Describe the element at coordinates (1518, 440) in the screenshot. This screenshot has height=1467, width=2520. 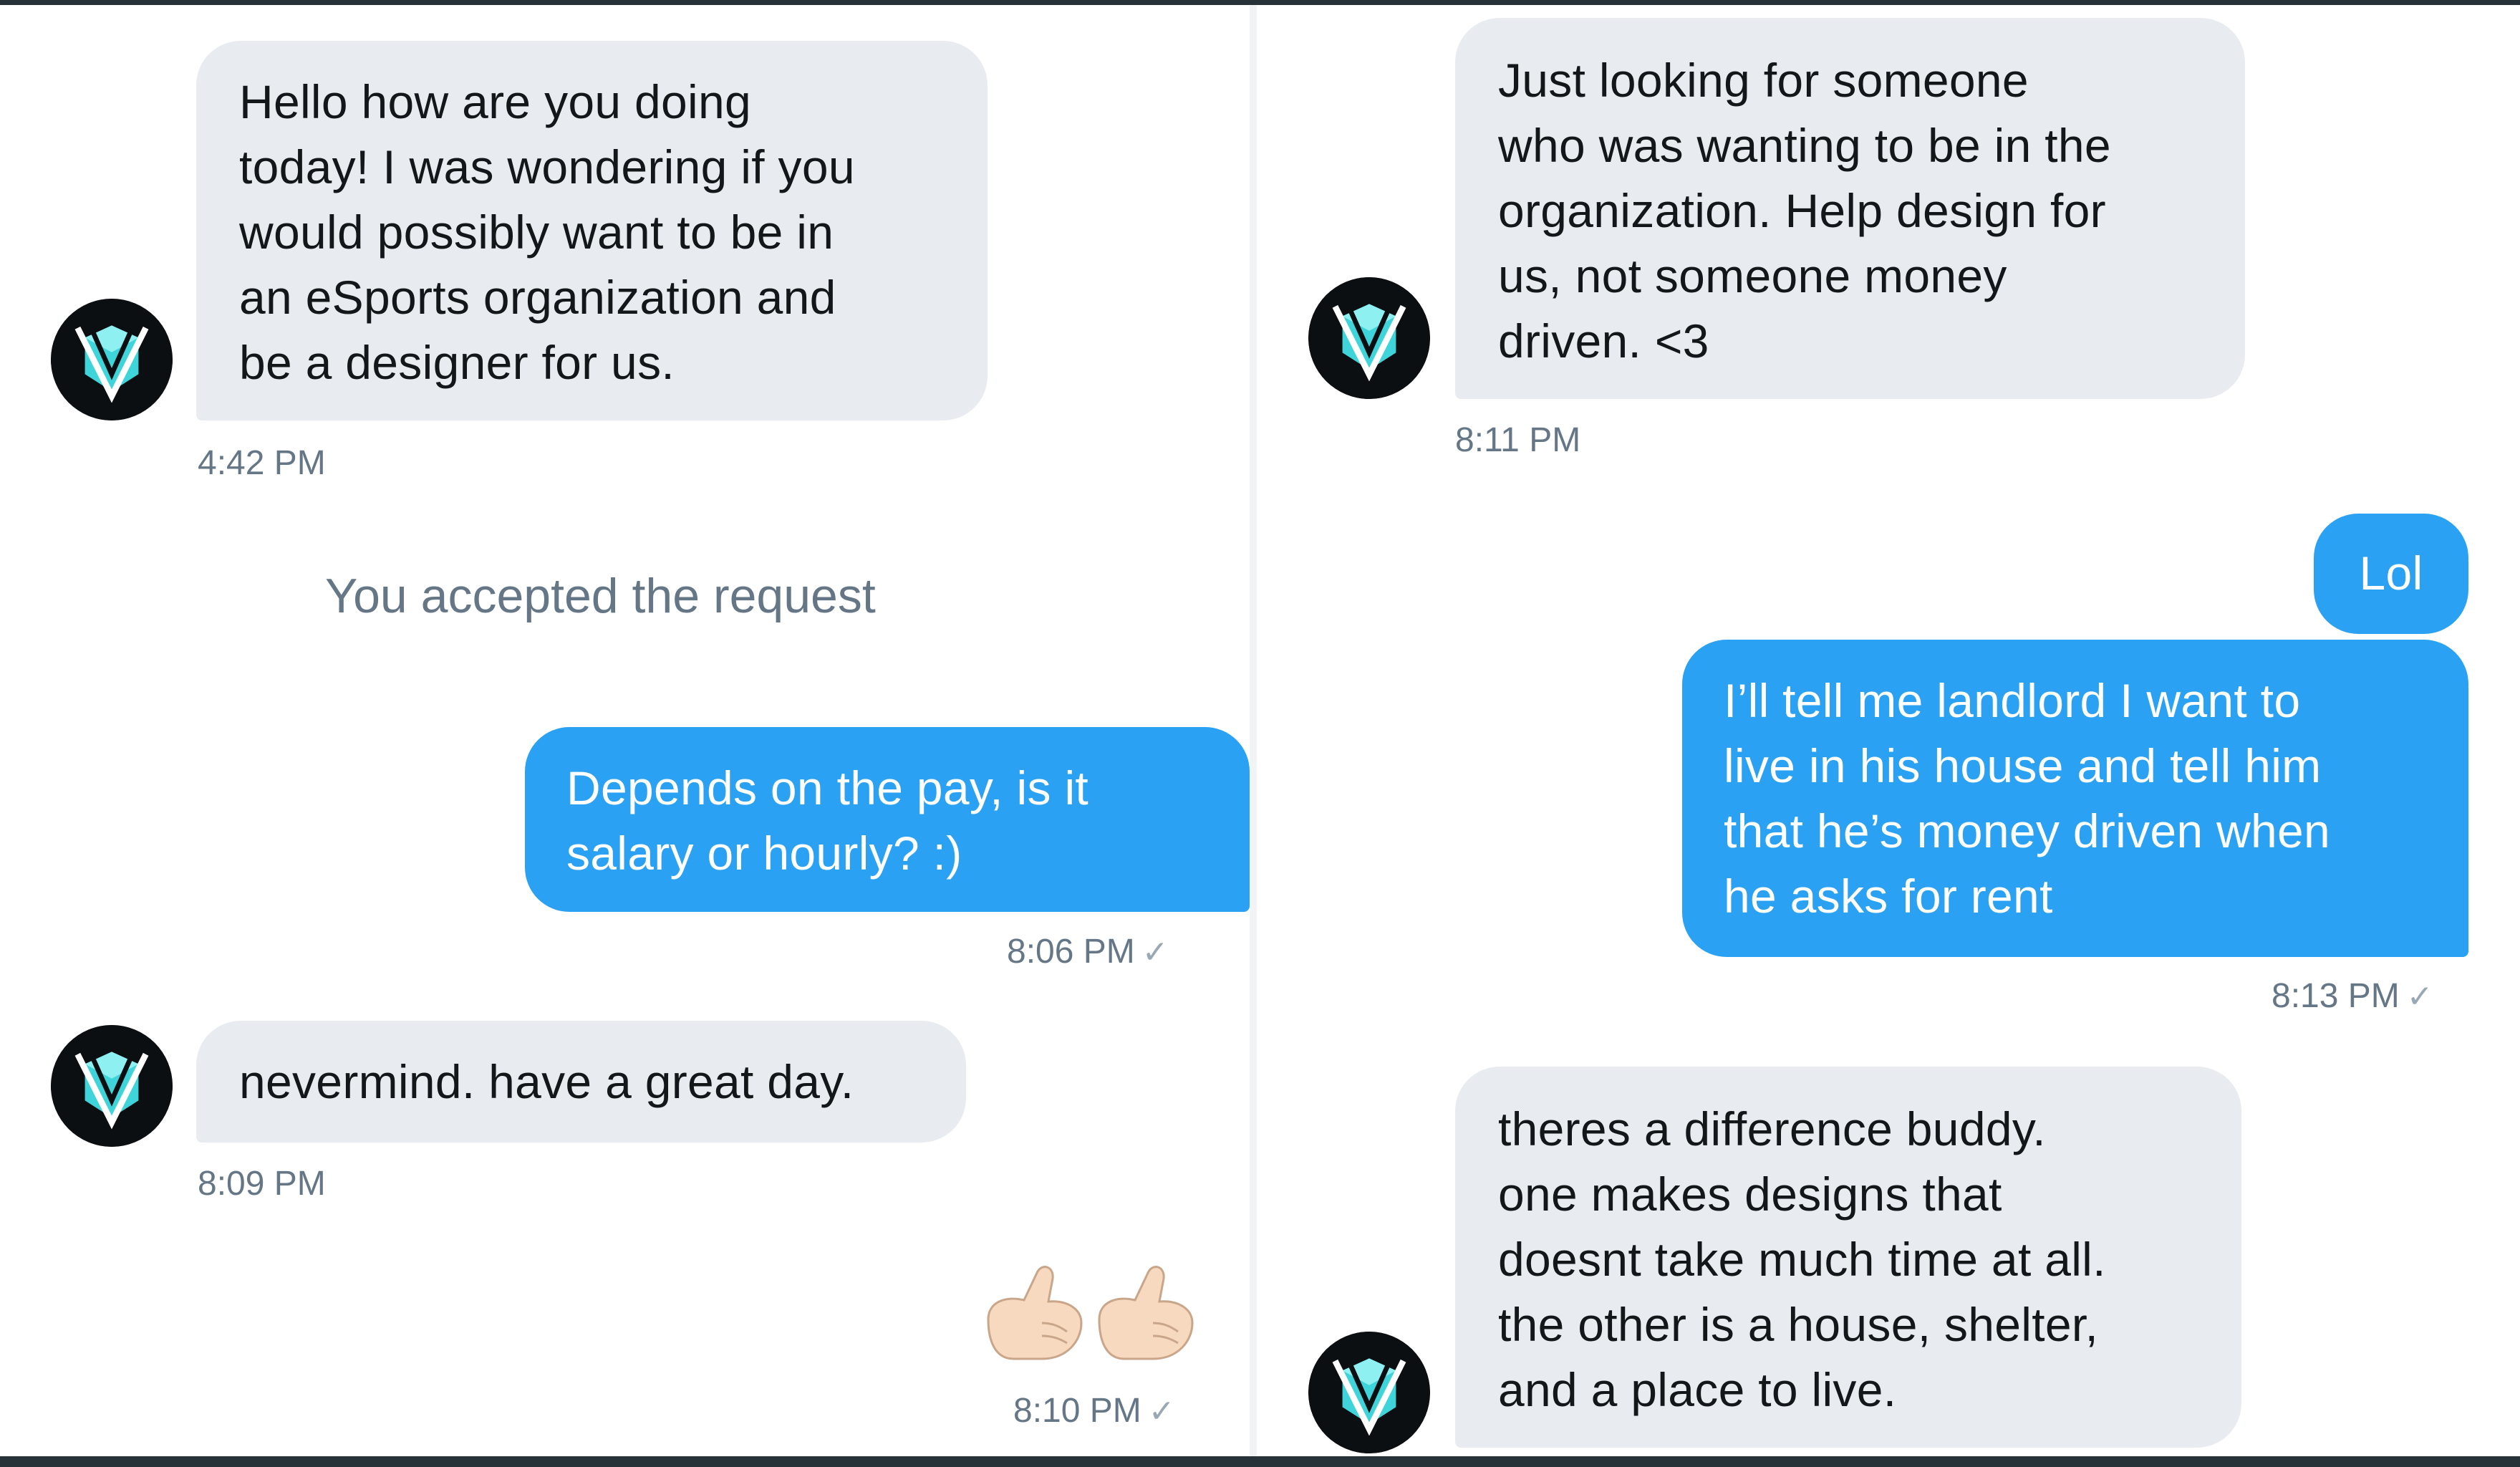
I see `message-timestamp: 8:11 PM` at that location.